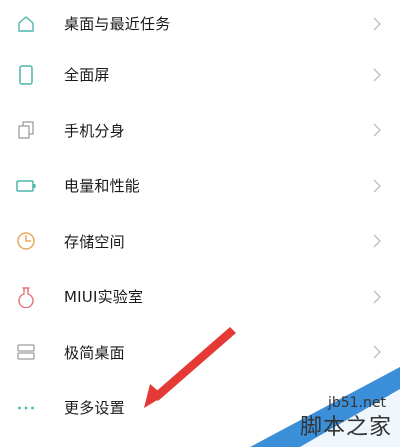 This screenshot has height=447, width=400. What do you see at coordinates (26, 297) in the screenshot?
I see `flask-icon` at bounding box center [26, 297].